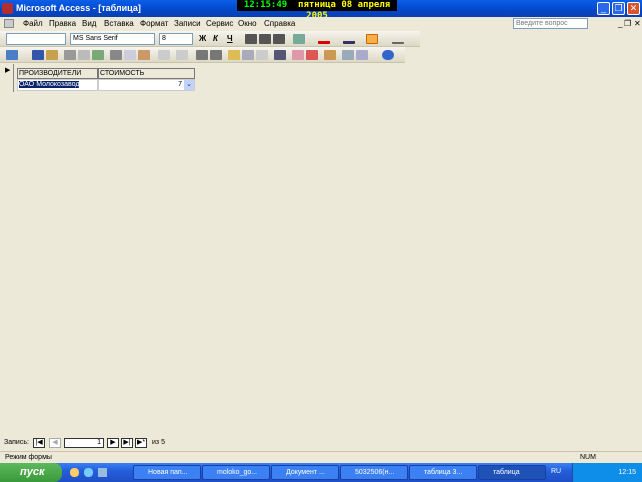 The height and width of the screenshot is (482, 642). What do you see at coordinates (556, 471) in the screenshot?
I see `language-indicator: RU` at bounding box center [556, 471].